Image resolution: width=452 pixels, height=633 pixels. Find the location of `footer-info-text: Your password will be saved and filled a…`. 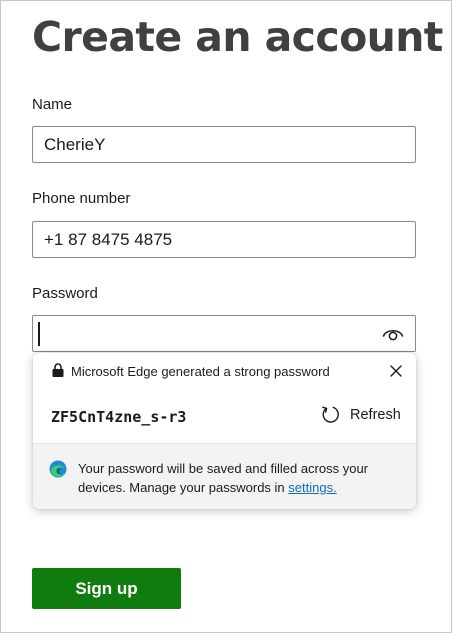

footer-info-text: Your password will be saved and filled a… is located at coordinates (238, 478).